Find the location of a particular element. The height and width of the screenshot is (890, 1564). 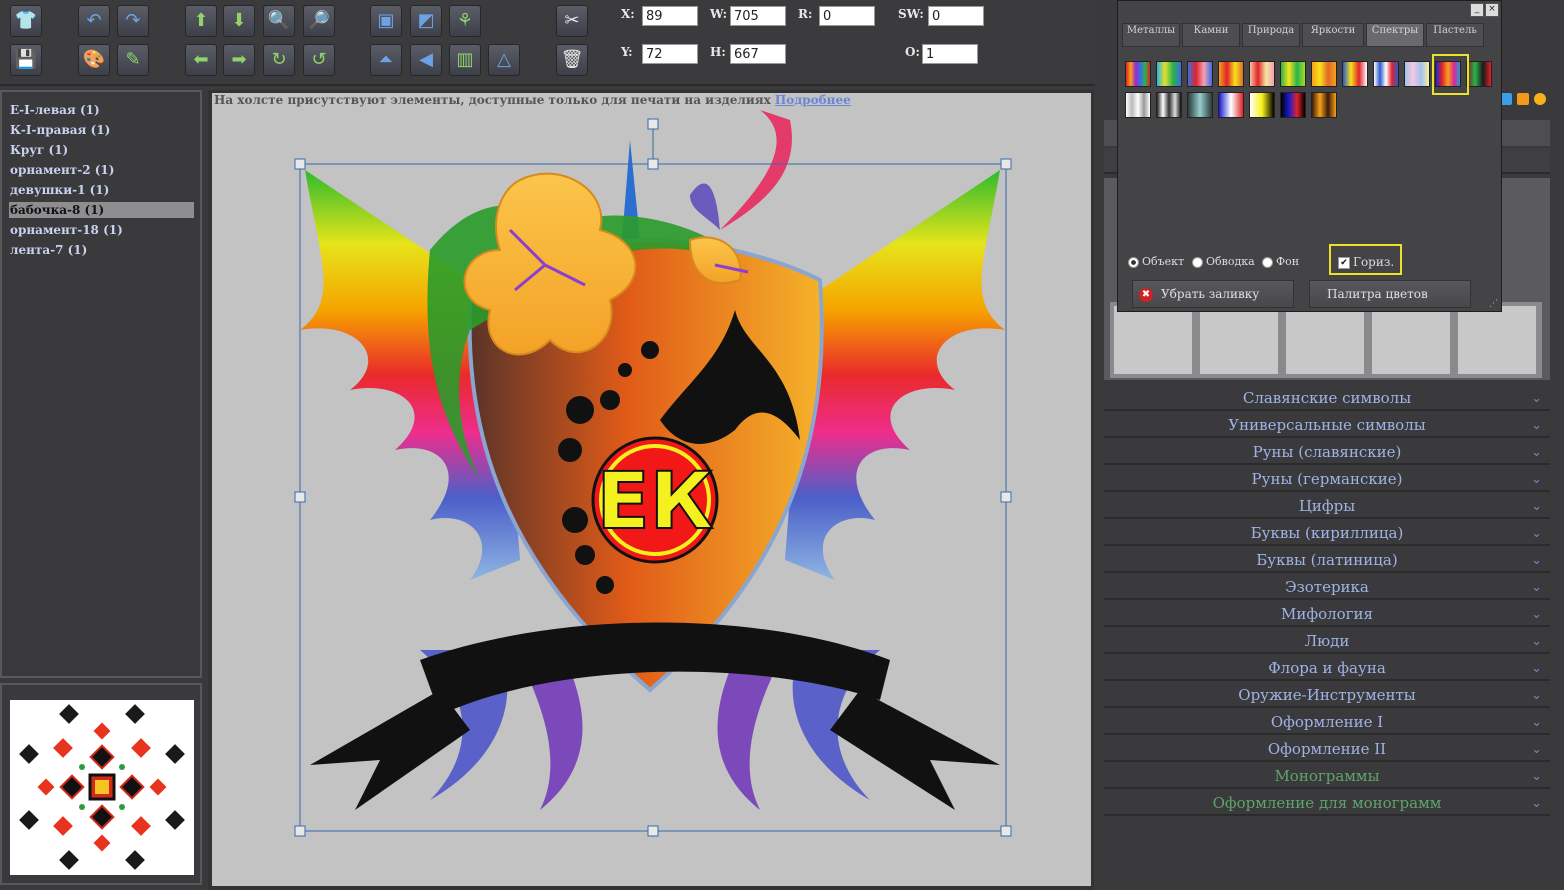

move-right-icon: ➡ is located at coordinates (239, 60).